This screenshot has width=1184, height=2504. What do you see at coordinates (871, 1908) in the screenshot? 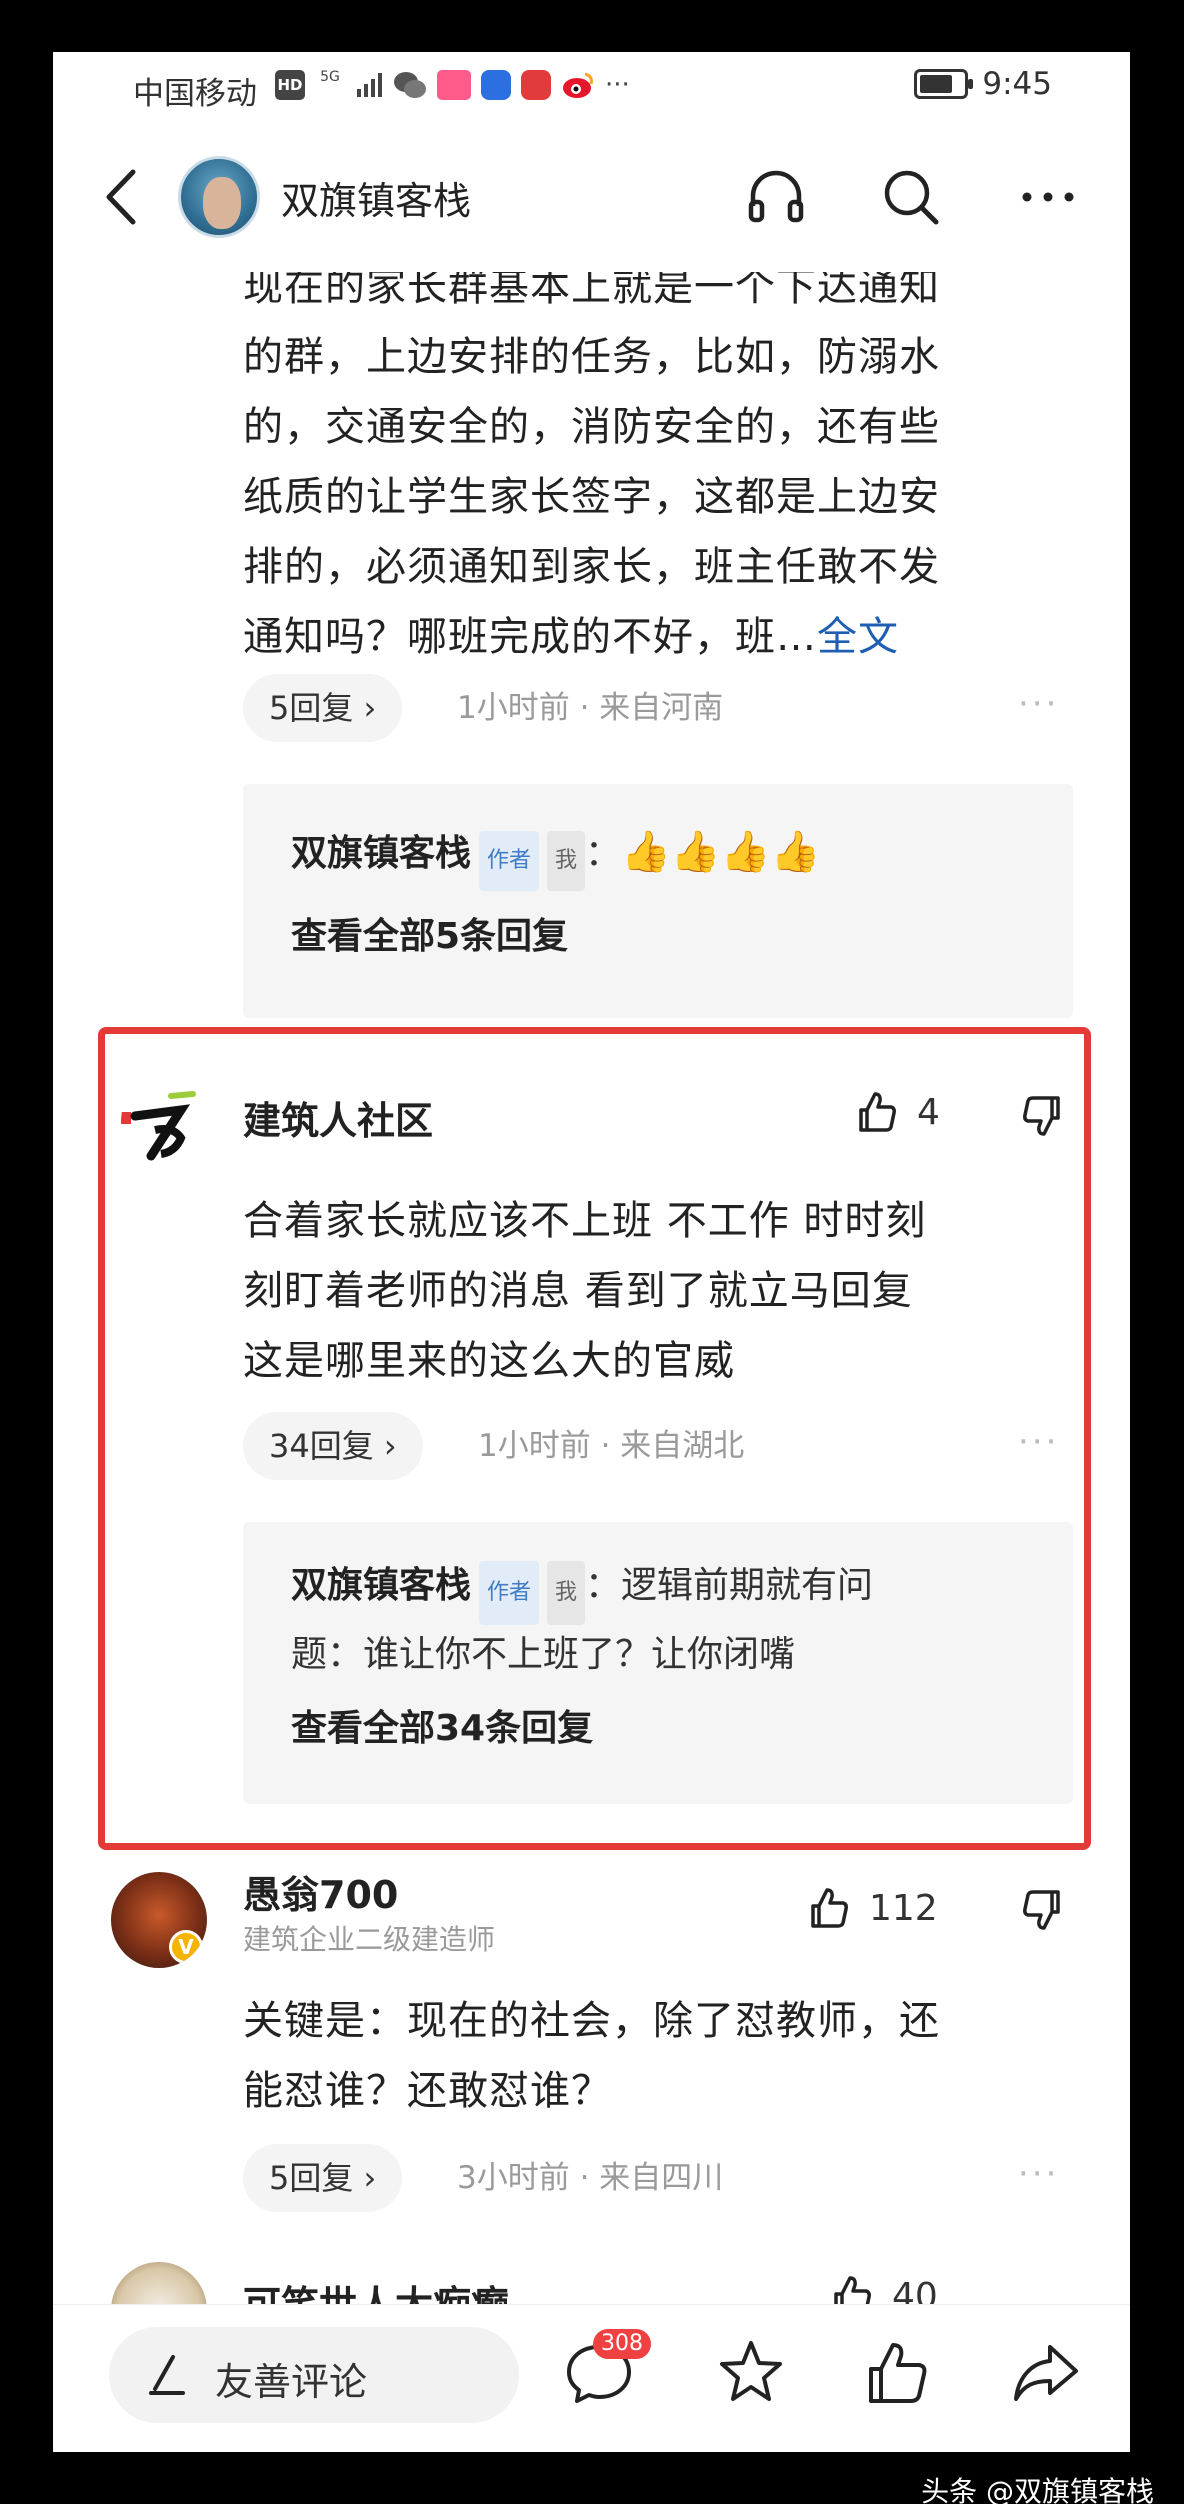
I see `like-button: 112` at bounding box center [871, 1908].